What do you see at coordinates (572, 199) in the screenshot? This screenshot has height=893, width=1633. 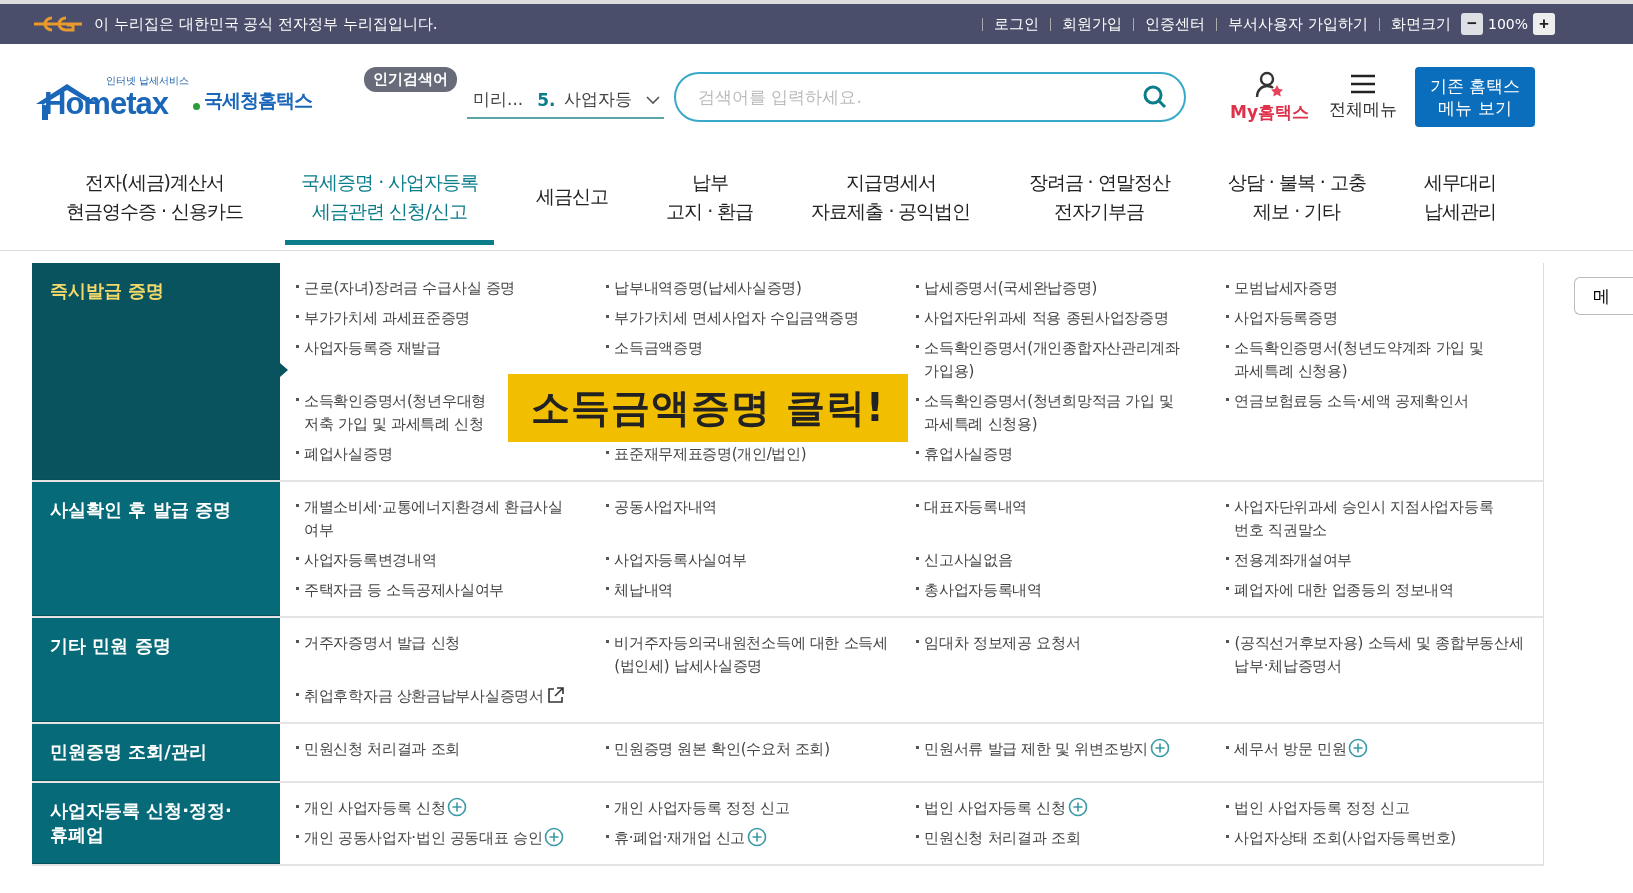 I see `nav-tab: 세금신고` at bounding box center [572, 199].